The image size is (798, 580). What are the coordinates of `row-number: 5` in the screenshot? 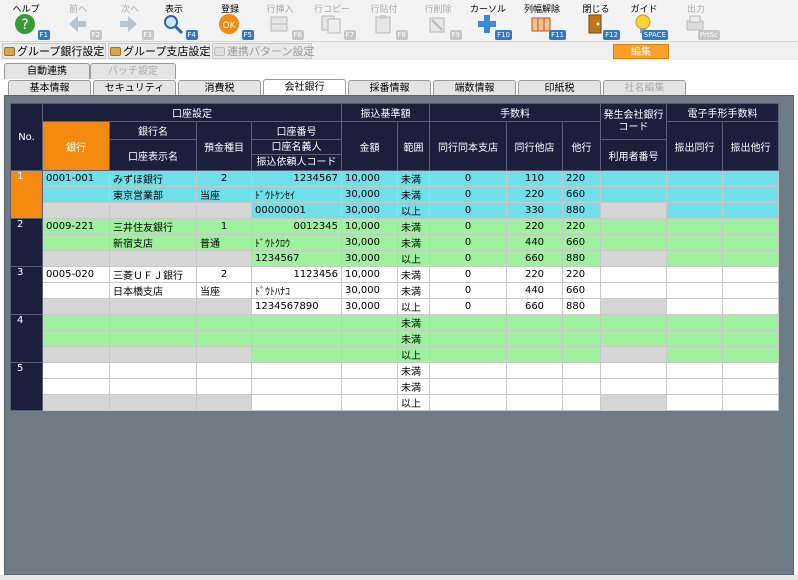 It's located at (26, 386).